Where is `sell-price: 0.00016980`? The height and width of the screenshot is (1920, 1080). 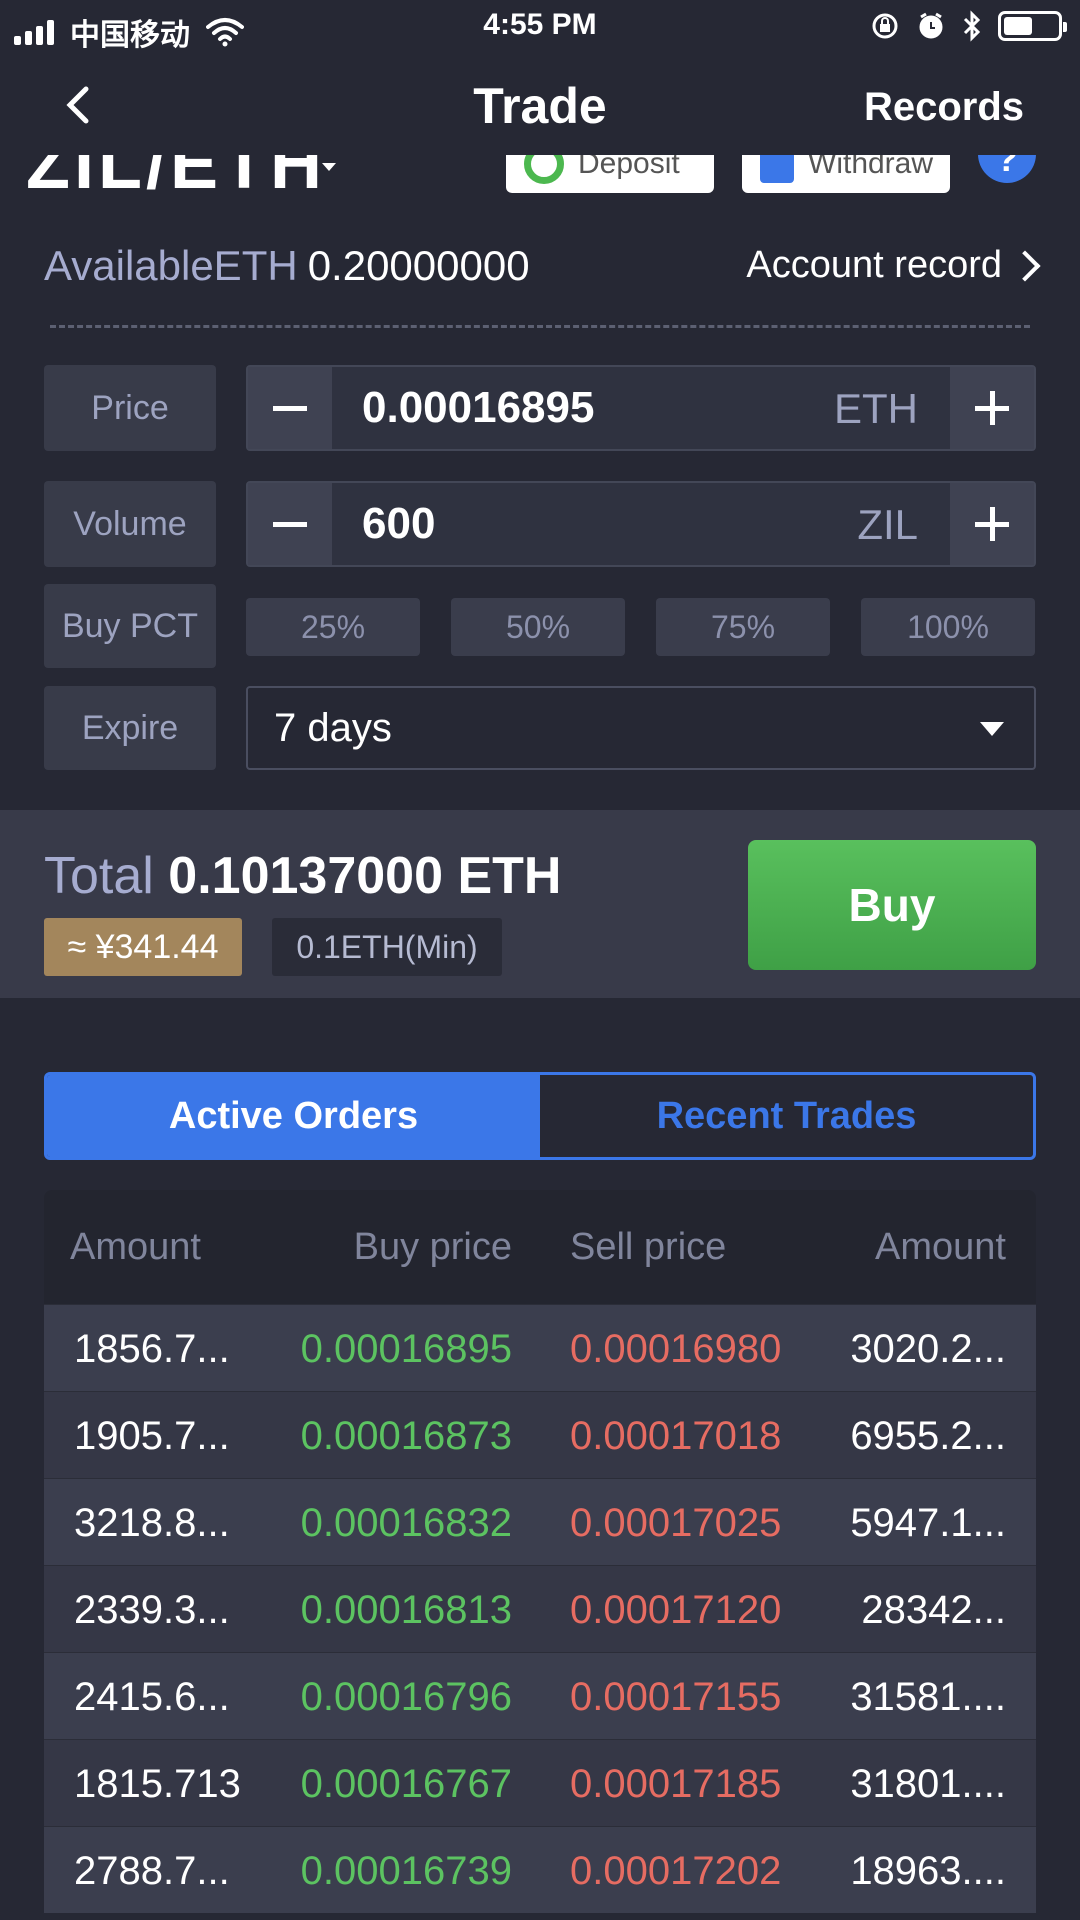
sell-price: 0.00016980 is located at coordinates (676, 1349).